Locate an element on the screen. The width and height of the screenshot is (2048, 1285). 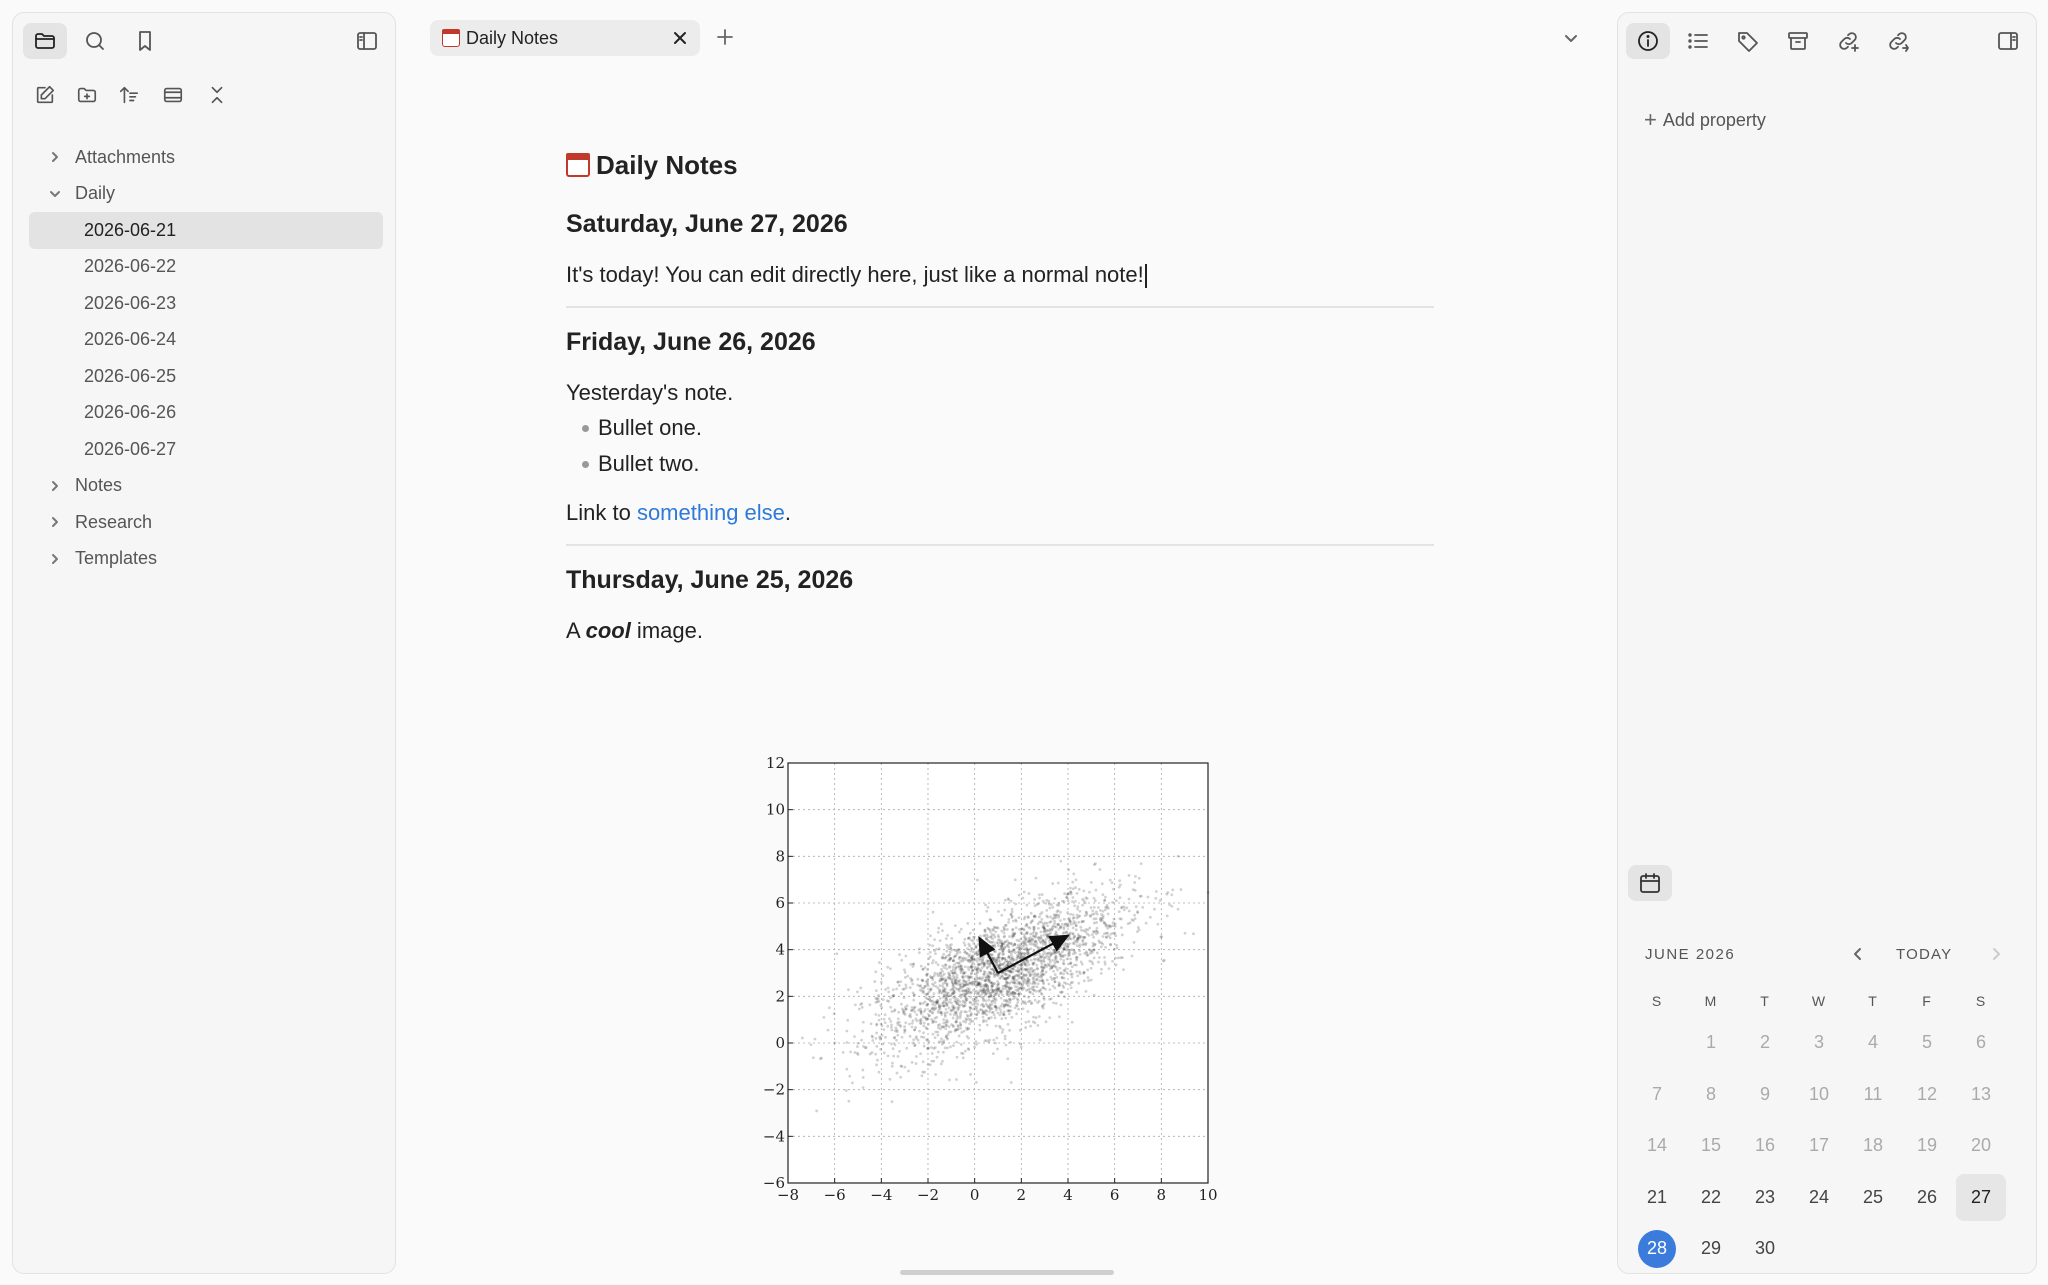
calendar-day: 18 is located at coordinates (1873, 1146).